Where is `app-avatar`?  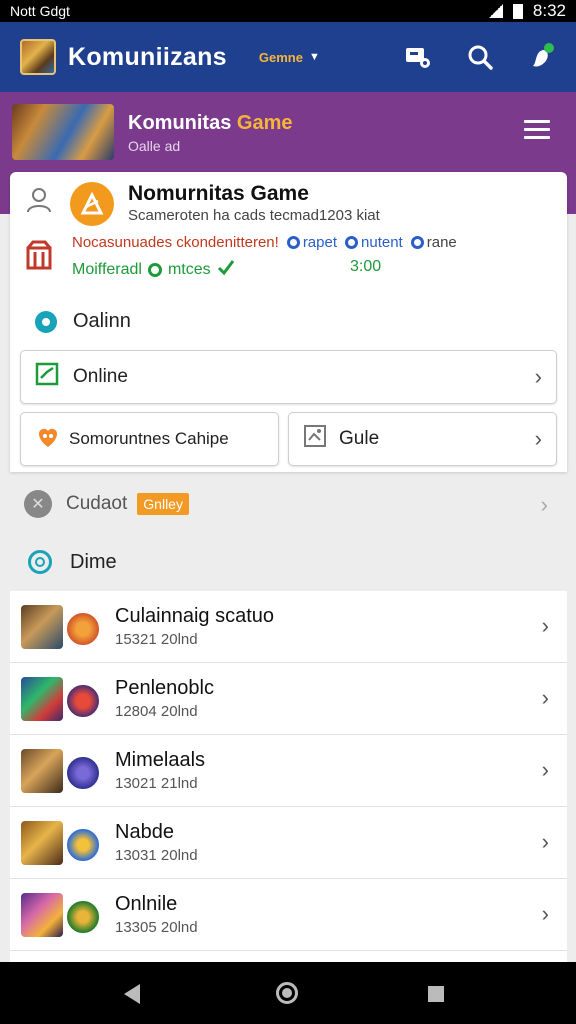
app-avatar is located at coordinates (38, 57).